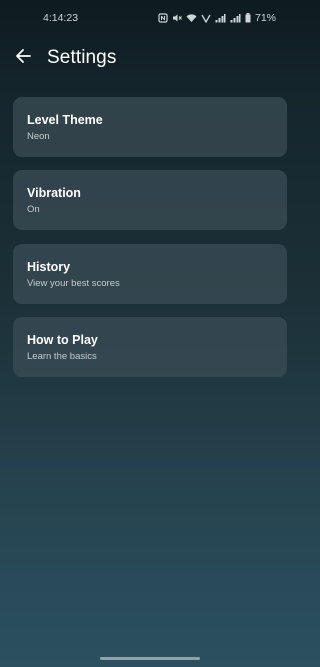 The width and height of the screenshot is (320, 667). I want to click on status-icons: 71%, so click(217, 18).